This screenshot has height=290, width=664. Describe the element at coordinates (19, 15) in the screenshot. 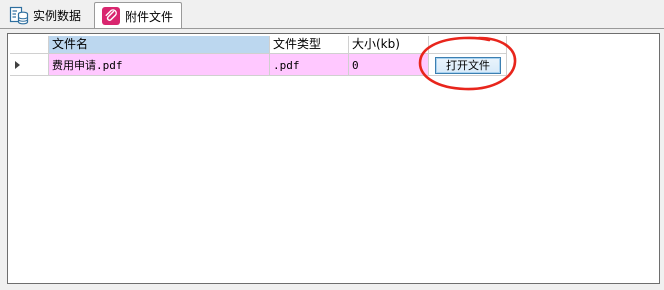

I see `database-icon` at that location.